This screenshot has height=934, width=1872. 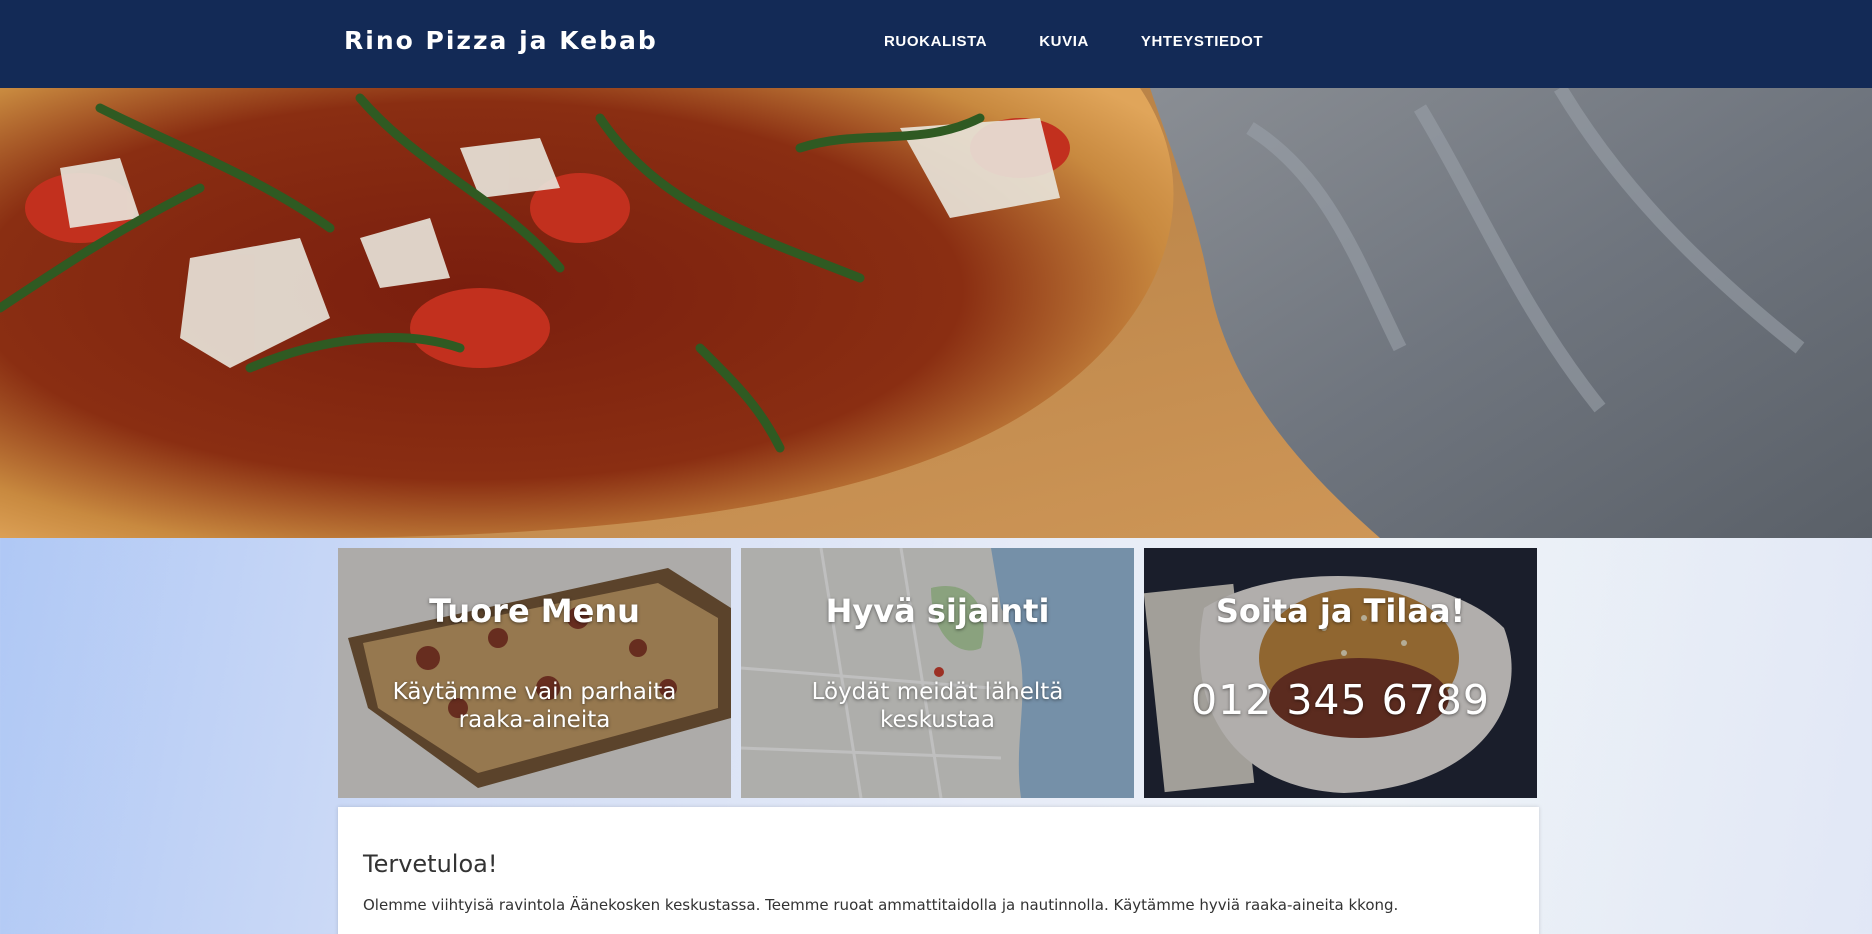 I want to click on main-nav: RUOKALISTA KUVIA YHTEYSTIEDOT, so click(x=1099, y=41).